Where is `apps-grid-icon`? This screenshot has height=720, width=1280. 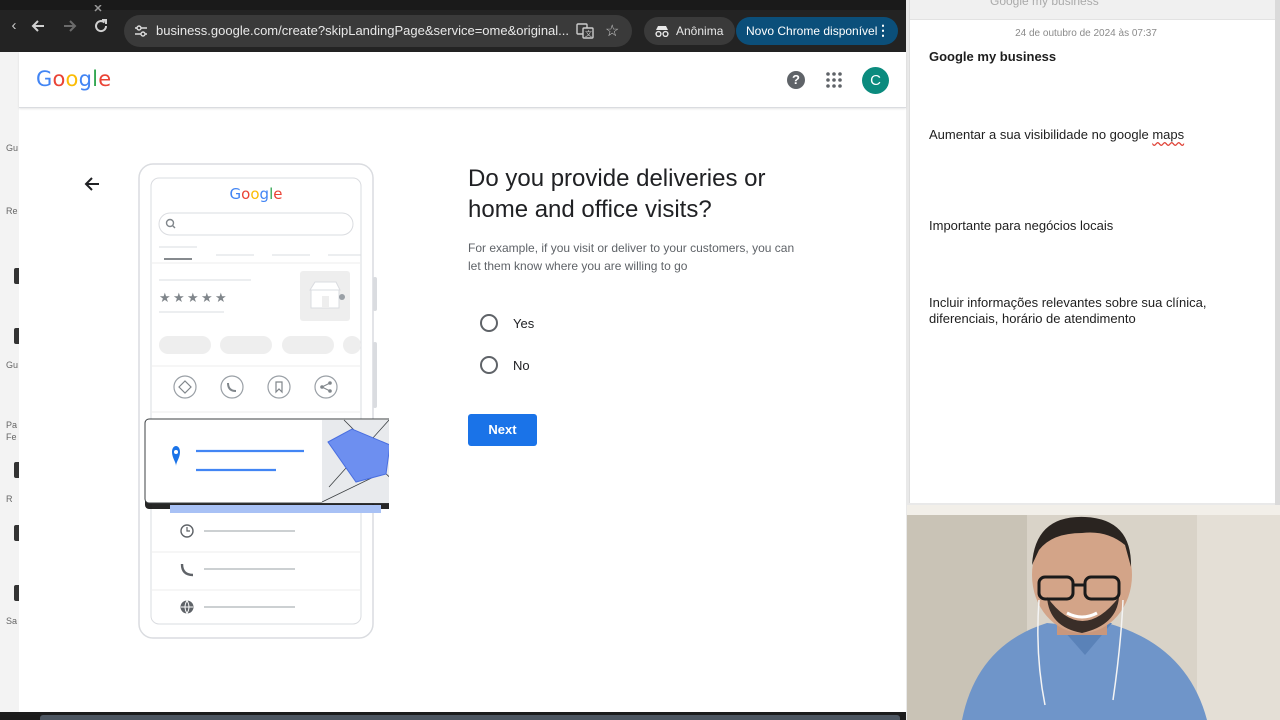
apps-grid-icon is located at coordinates (834, 80).